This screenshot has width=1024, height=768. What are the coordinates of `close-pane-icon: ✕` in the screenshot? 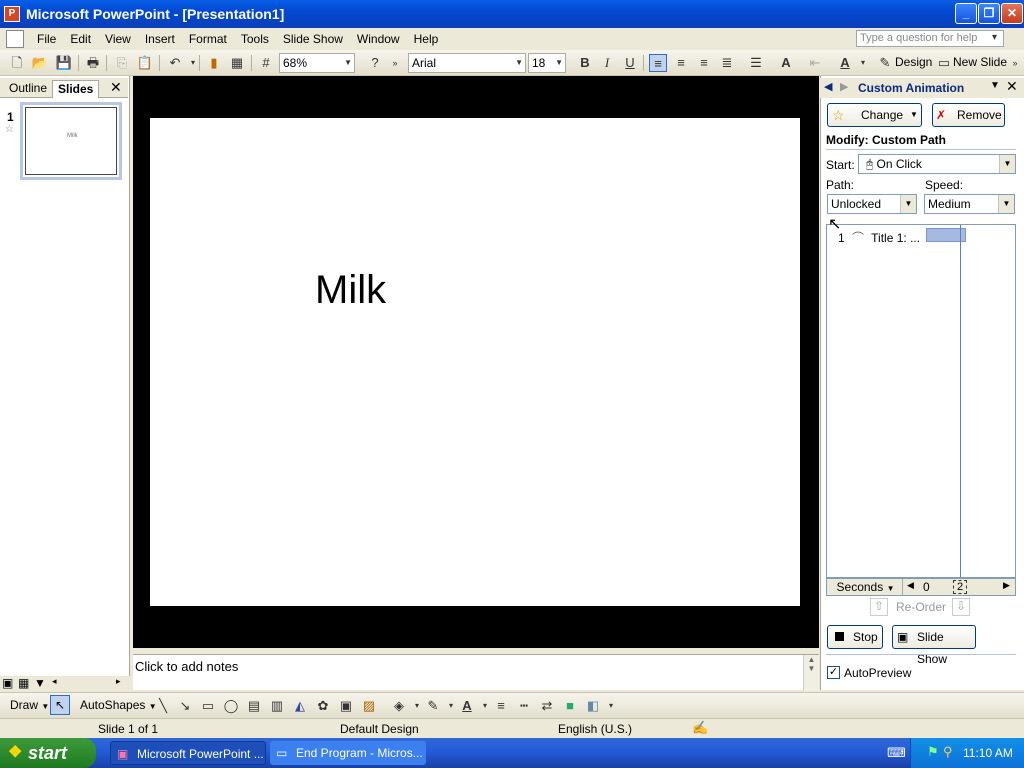 It's located at (116, 87).